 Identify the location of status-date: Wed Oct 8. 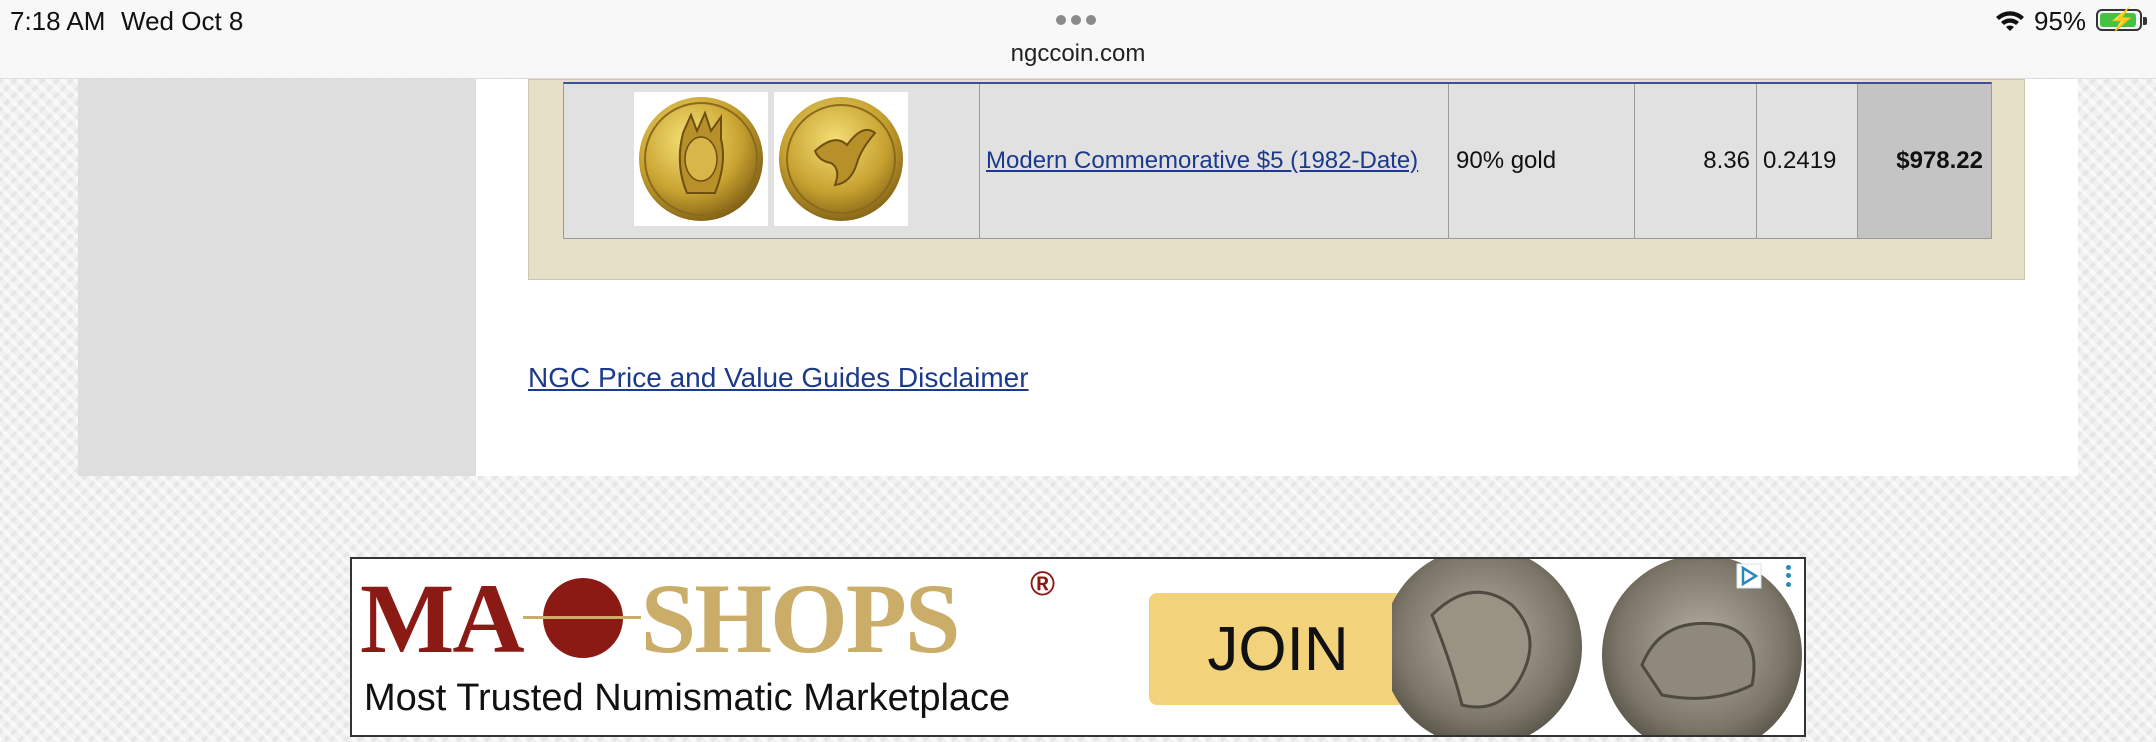
(182, 21).